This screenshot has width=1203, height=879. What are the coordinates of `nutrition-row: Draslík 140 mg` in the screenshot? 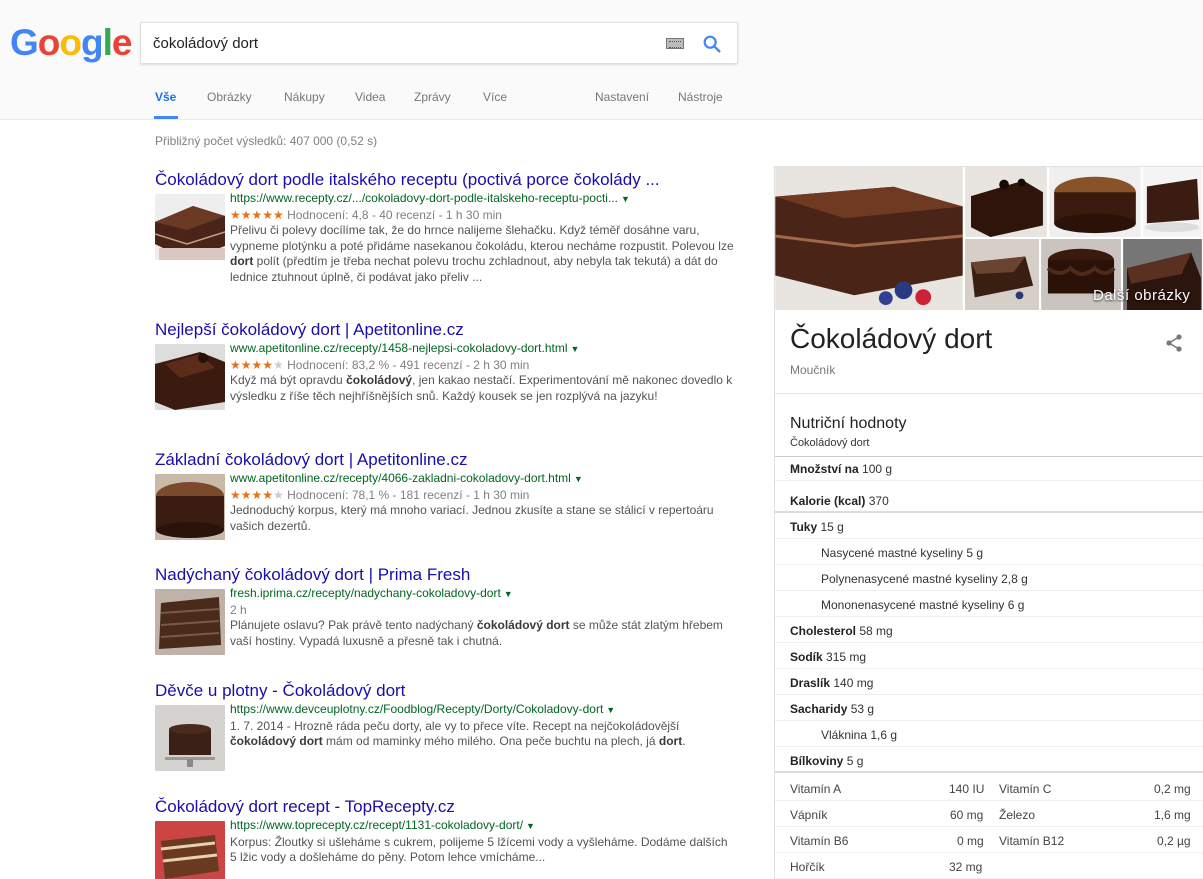 It's located at (989, 683).